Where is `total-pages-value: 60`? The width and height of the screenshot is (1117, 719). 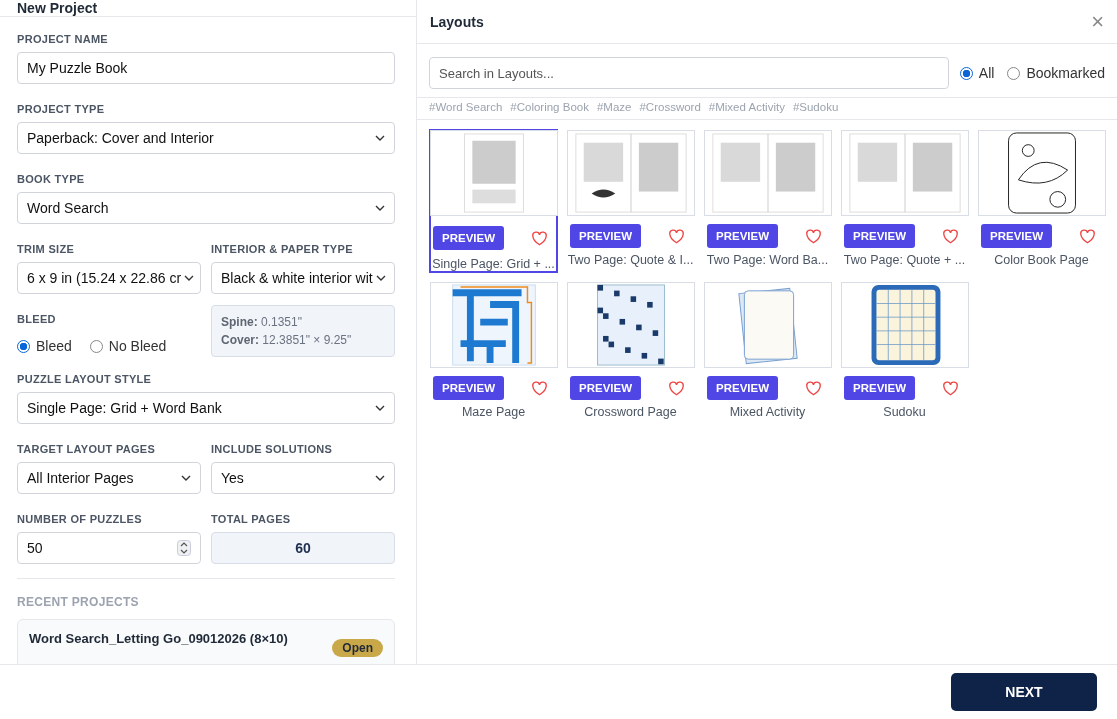 total-pages-value: 60 is located at coordinates (303, 548).